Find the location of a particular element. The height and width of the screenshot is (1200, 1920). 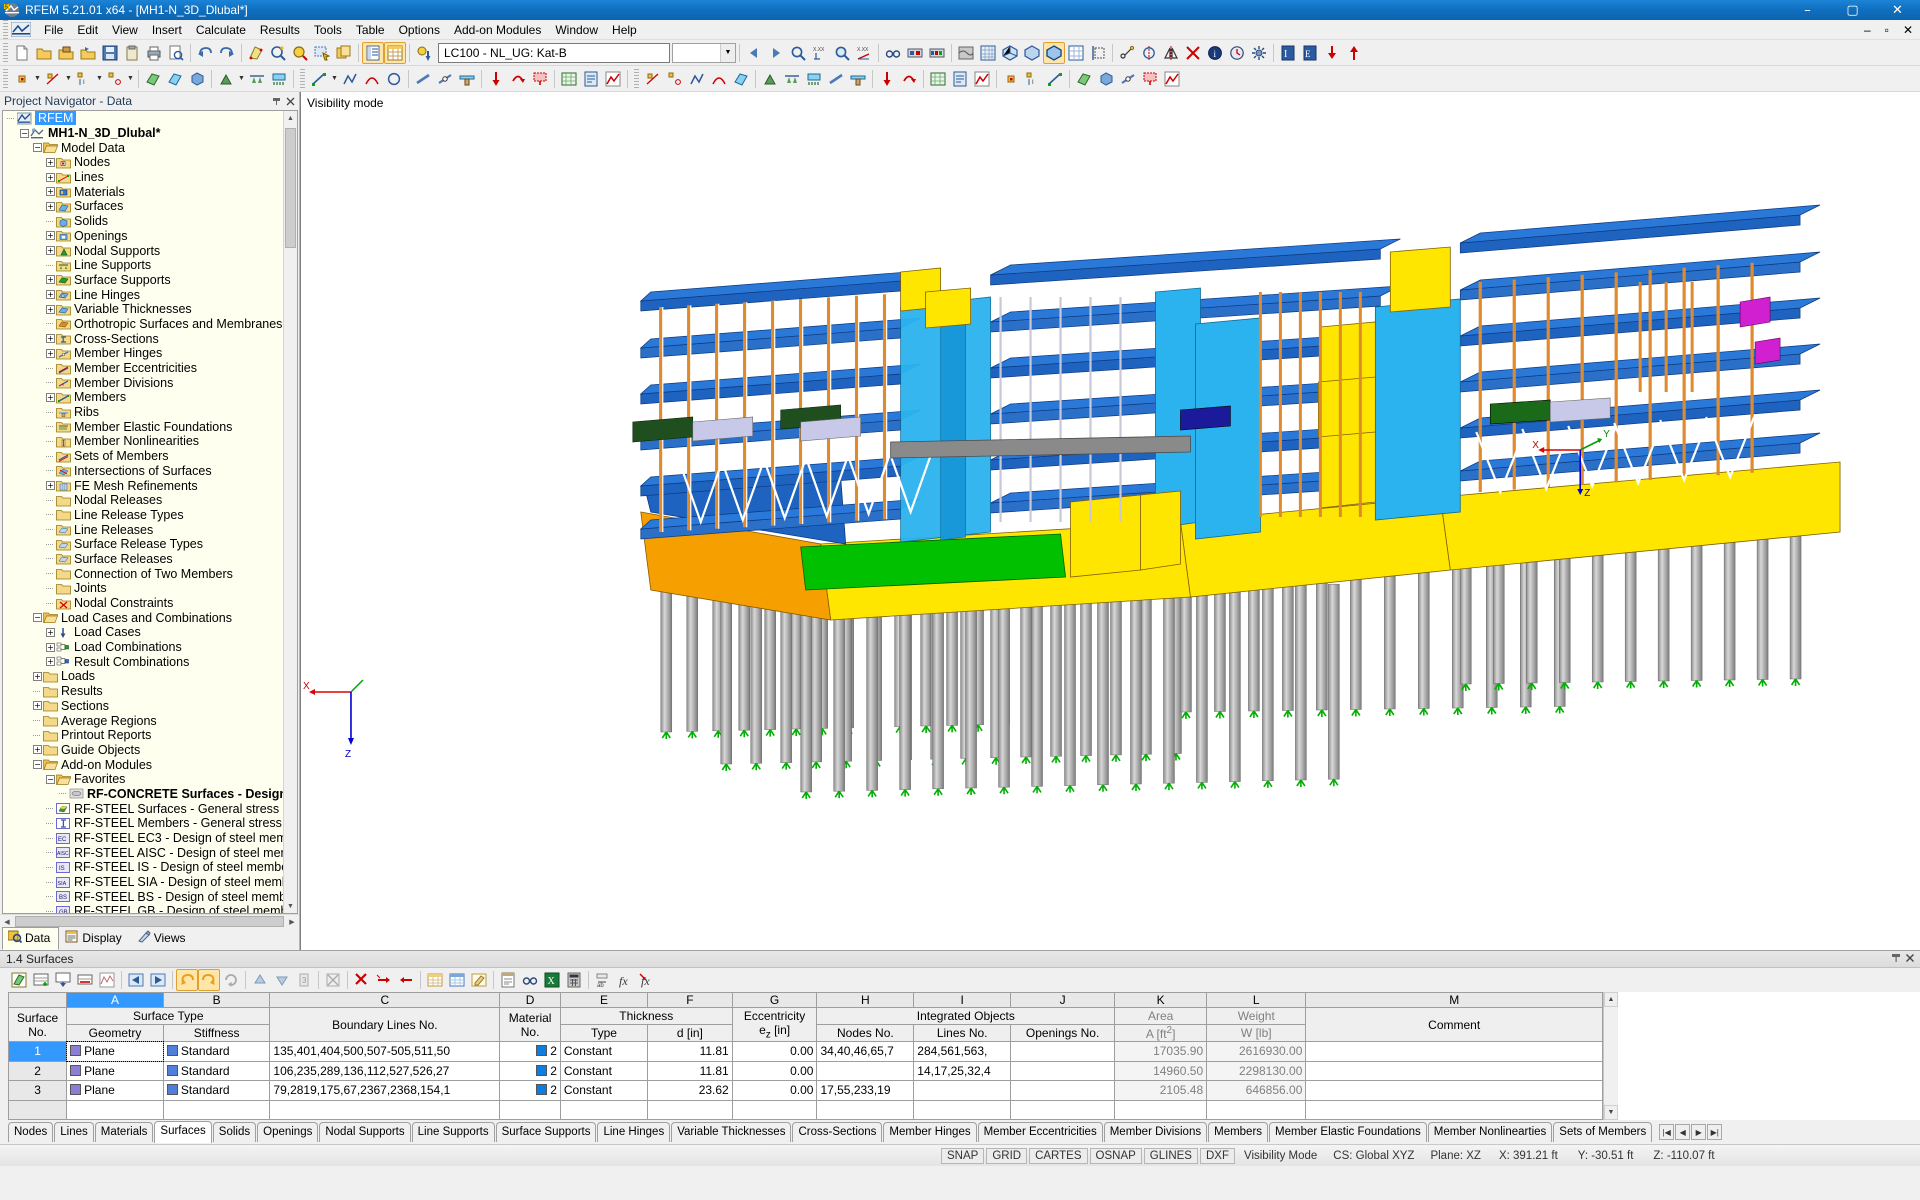

printout-icon is located at coordinates (915, 53).